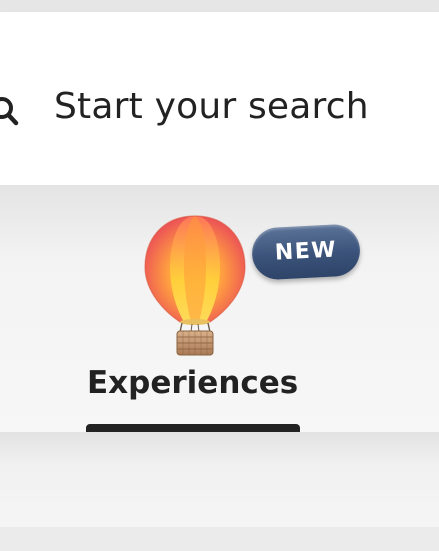  Describe the element at coordinates (195, 285) in the screenshot. I see `hot-air-balloon-icon` at that location.